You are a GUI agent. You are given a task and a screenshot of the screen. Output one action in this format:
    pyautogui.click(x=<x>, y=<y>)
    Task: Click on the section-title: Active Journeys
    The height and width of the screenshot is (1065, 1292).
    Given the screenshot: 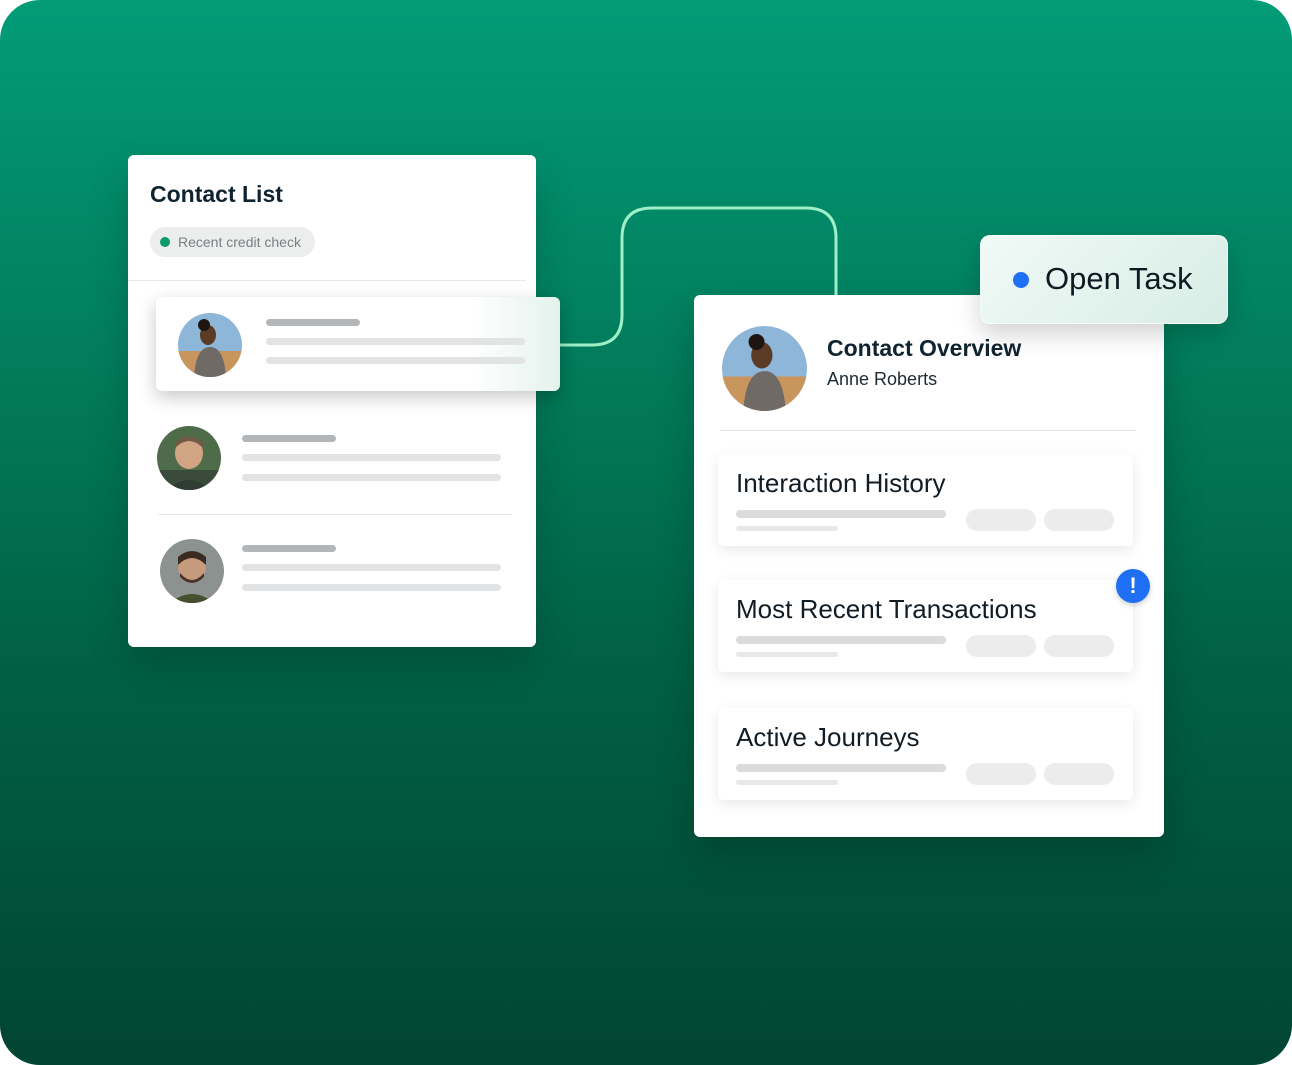 What is the action you would take?
    pyautogui.click(x=828, y=737)
    